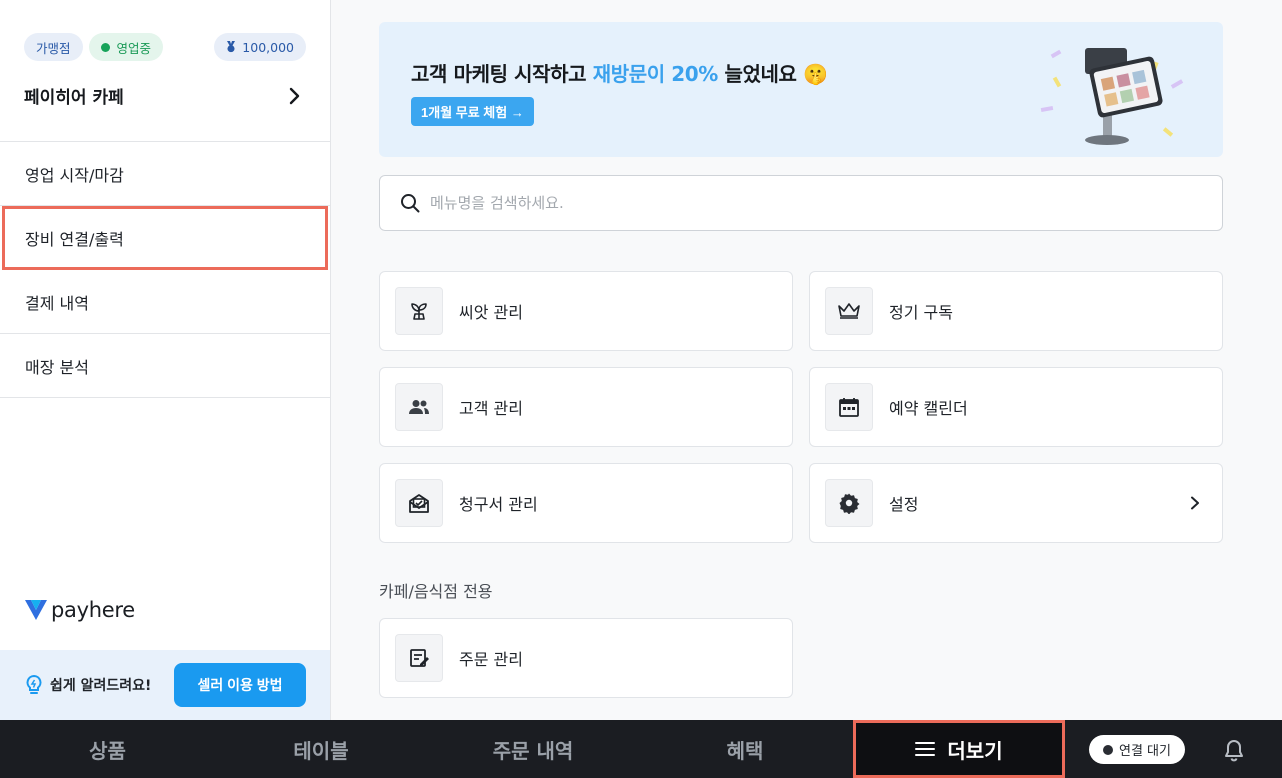  What do you see at coordinates (904, 504) in the screenshot?
I see `card-label: 설정` at bounding box center [904, 504].